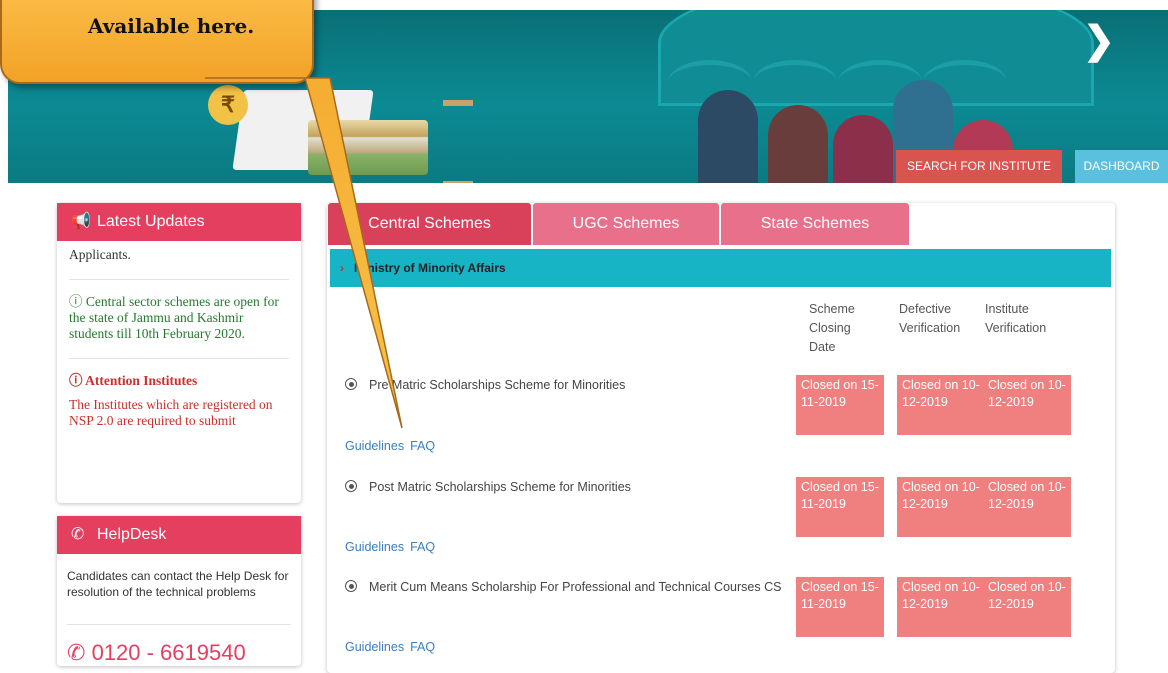  What do you see at coordinates (720, 268) in the screenshot?
I see `ministry-header: › Ministry of Minority Affairs` at bounding box center [720, 268].